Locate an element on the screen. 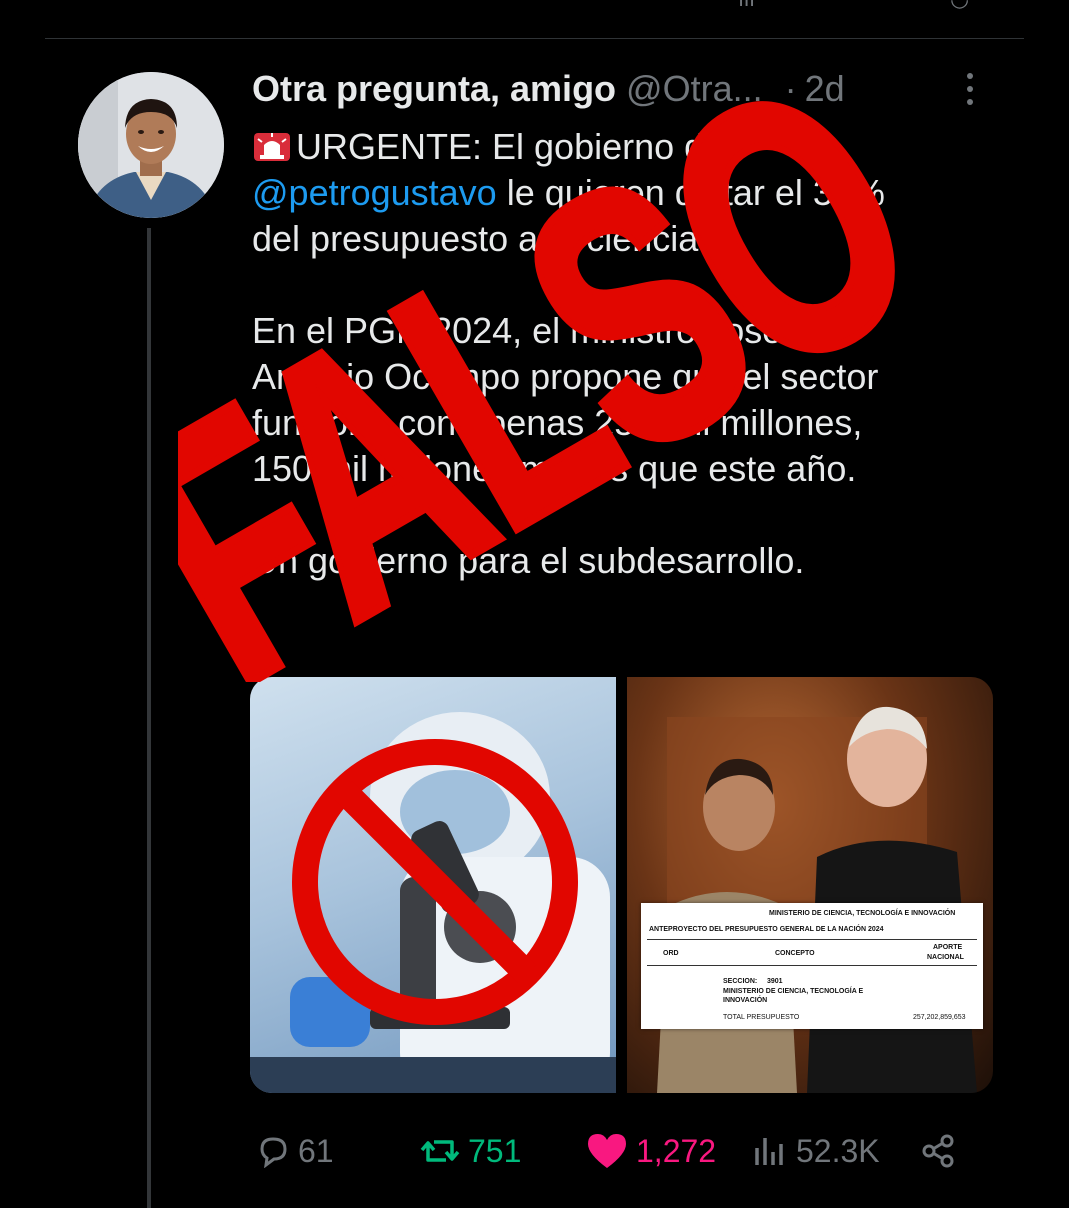  doc-entity-line2: INNOVACIÓN is located at coordinates (745, 1000).